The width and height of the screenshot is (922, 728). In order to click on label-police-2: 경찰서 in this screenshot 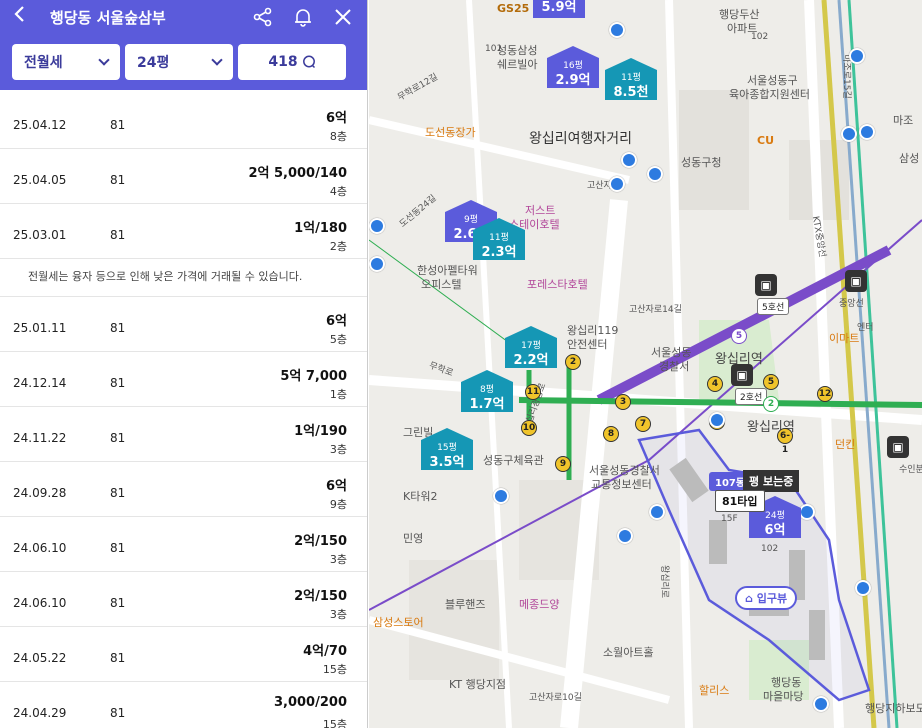, I will do `click(674, 366)`.